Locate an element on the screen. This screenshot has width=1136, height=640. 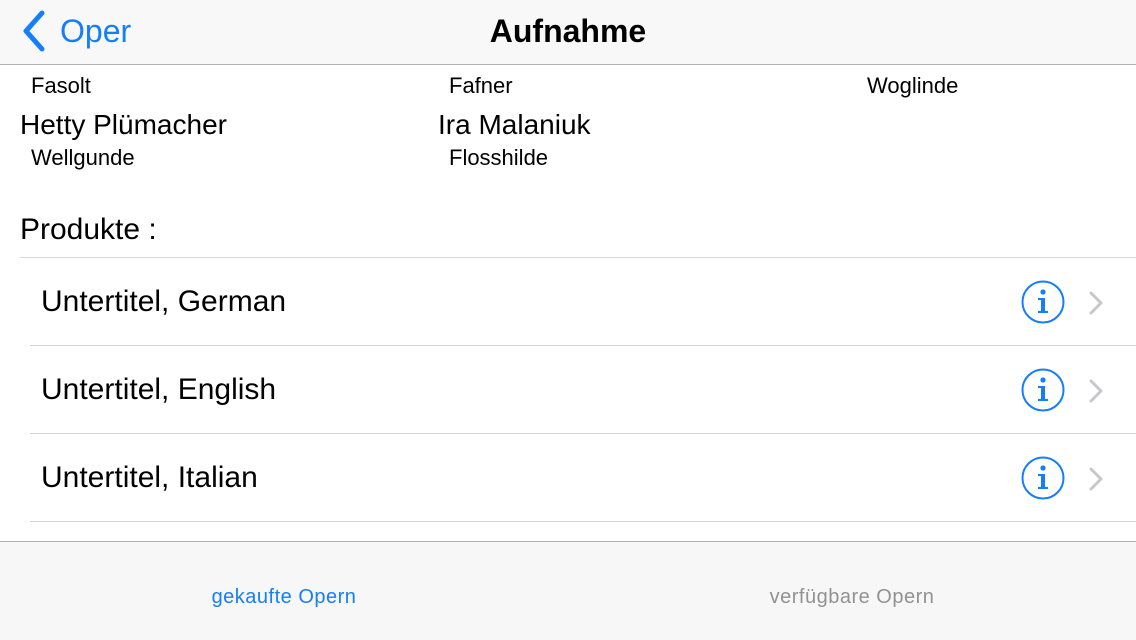
tab-purchased-operas: gekaufte Opern is located at coordinates (284, 591).